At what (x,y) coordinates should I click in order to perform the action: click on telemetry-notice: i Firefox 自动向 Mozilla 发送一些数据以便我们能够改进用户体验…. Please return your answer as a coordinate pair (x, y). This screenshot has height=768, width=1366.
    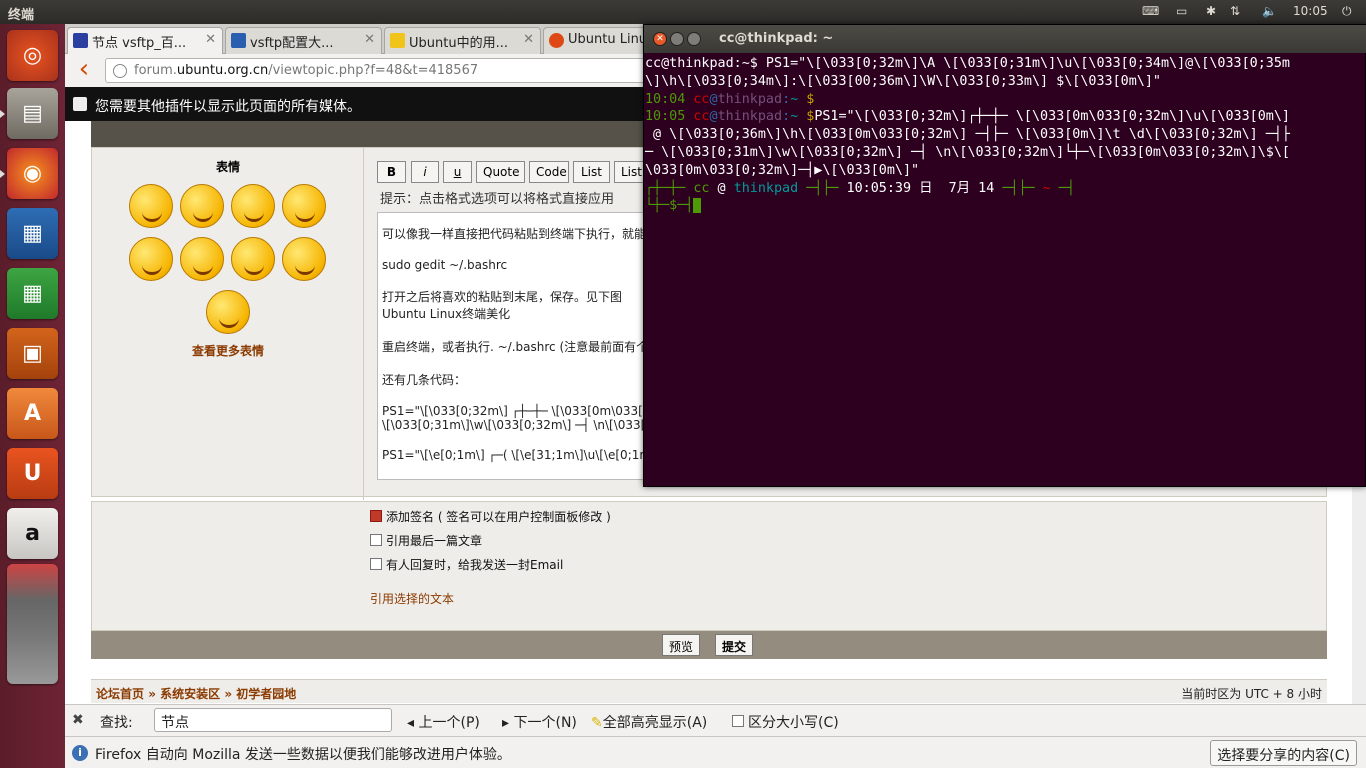
    Looking at the image, I should click on (715, 752).